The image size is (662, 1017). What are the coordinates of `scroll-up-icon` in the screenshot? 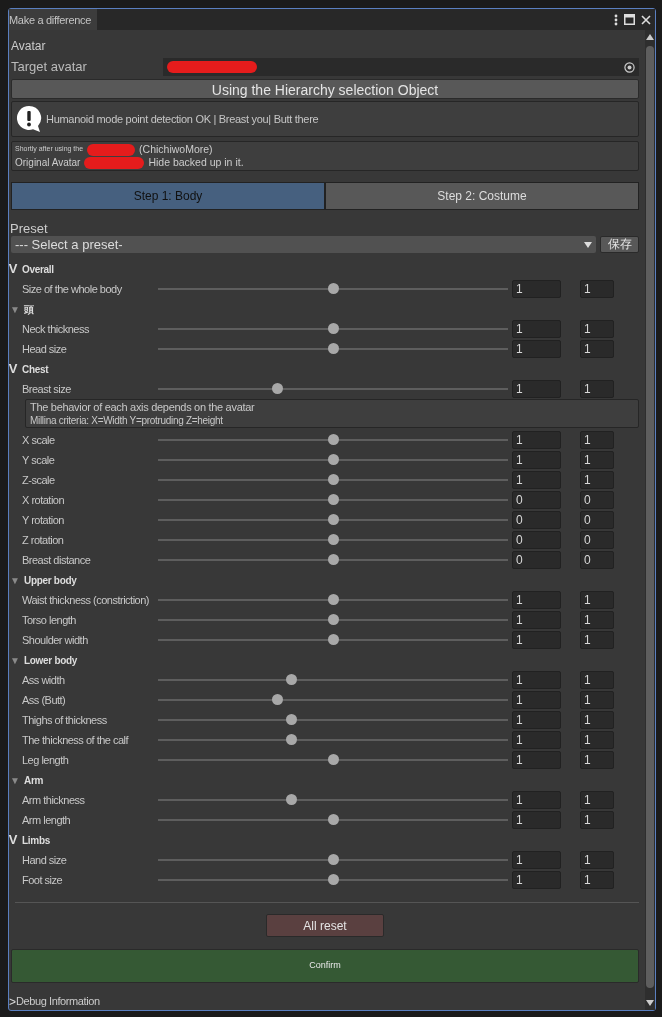 It's located at (650, 37).